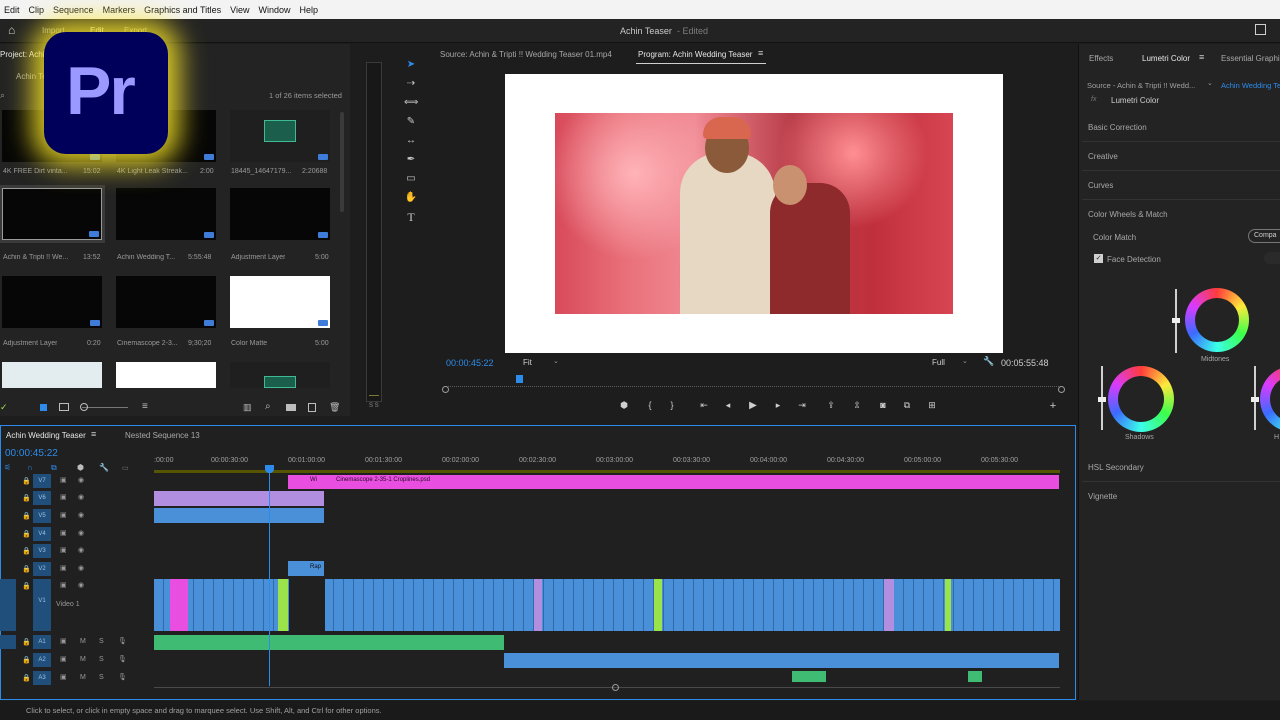 The image size is (1280, 720). Describe the element at coordinates (42, 481) in the screenshot. I see `track-label: V7` at that location.